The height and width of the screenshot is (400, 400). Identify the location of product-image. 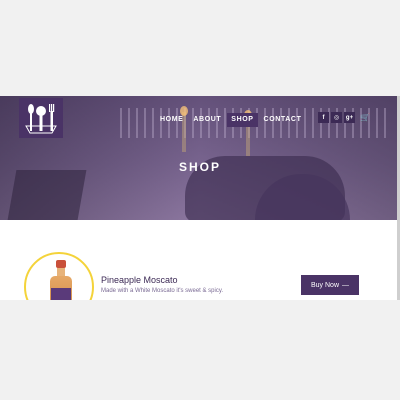
(59, 276).